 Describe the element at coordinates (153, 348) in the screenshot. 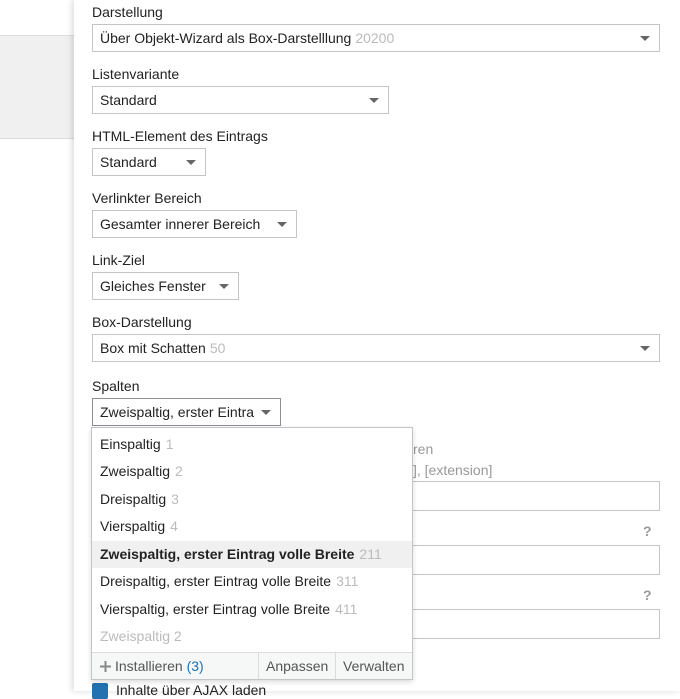

I see `box-darstellung-value: Box mit Schatten` at that location.